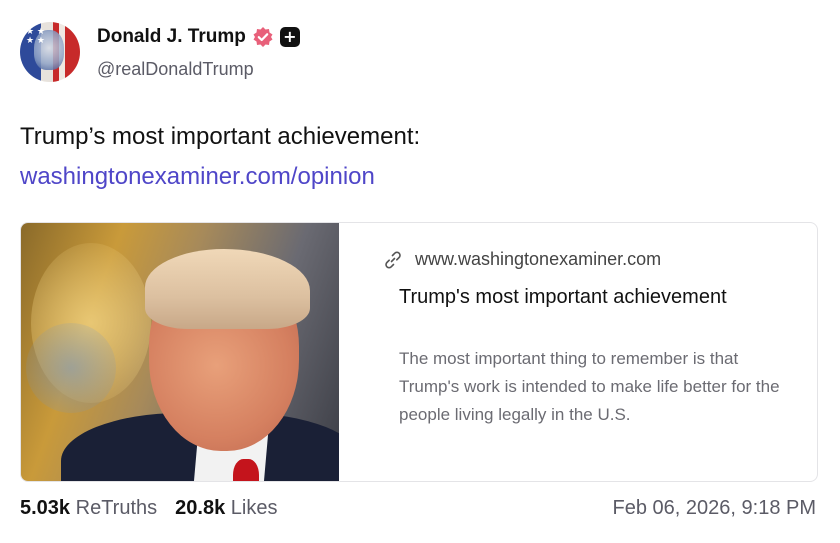 This screenshot has height=543, width=840. What do you see at coordinates (714, 508) in the screenshot?
I see `post-timestamp: Feb 06, 2026, 9:18 PM` at bounding box center [714, 508].